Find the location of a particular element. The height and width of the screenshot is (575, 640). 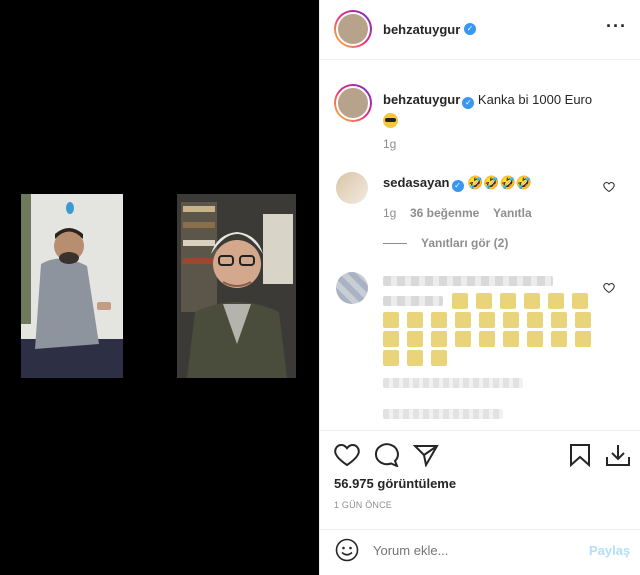

photo-right is located at coordinates (236, 286).